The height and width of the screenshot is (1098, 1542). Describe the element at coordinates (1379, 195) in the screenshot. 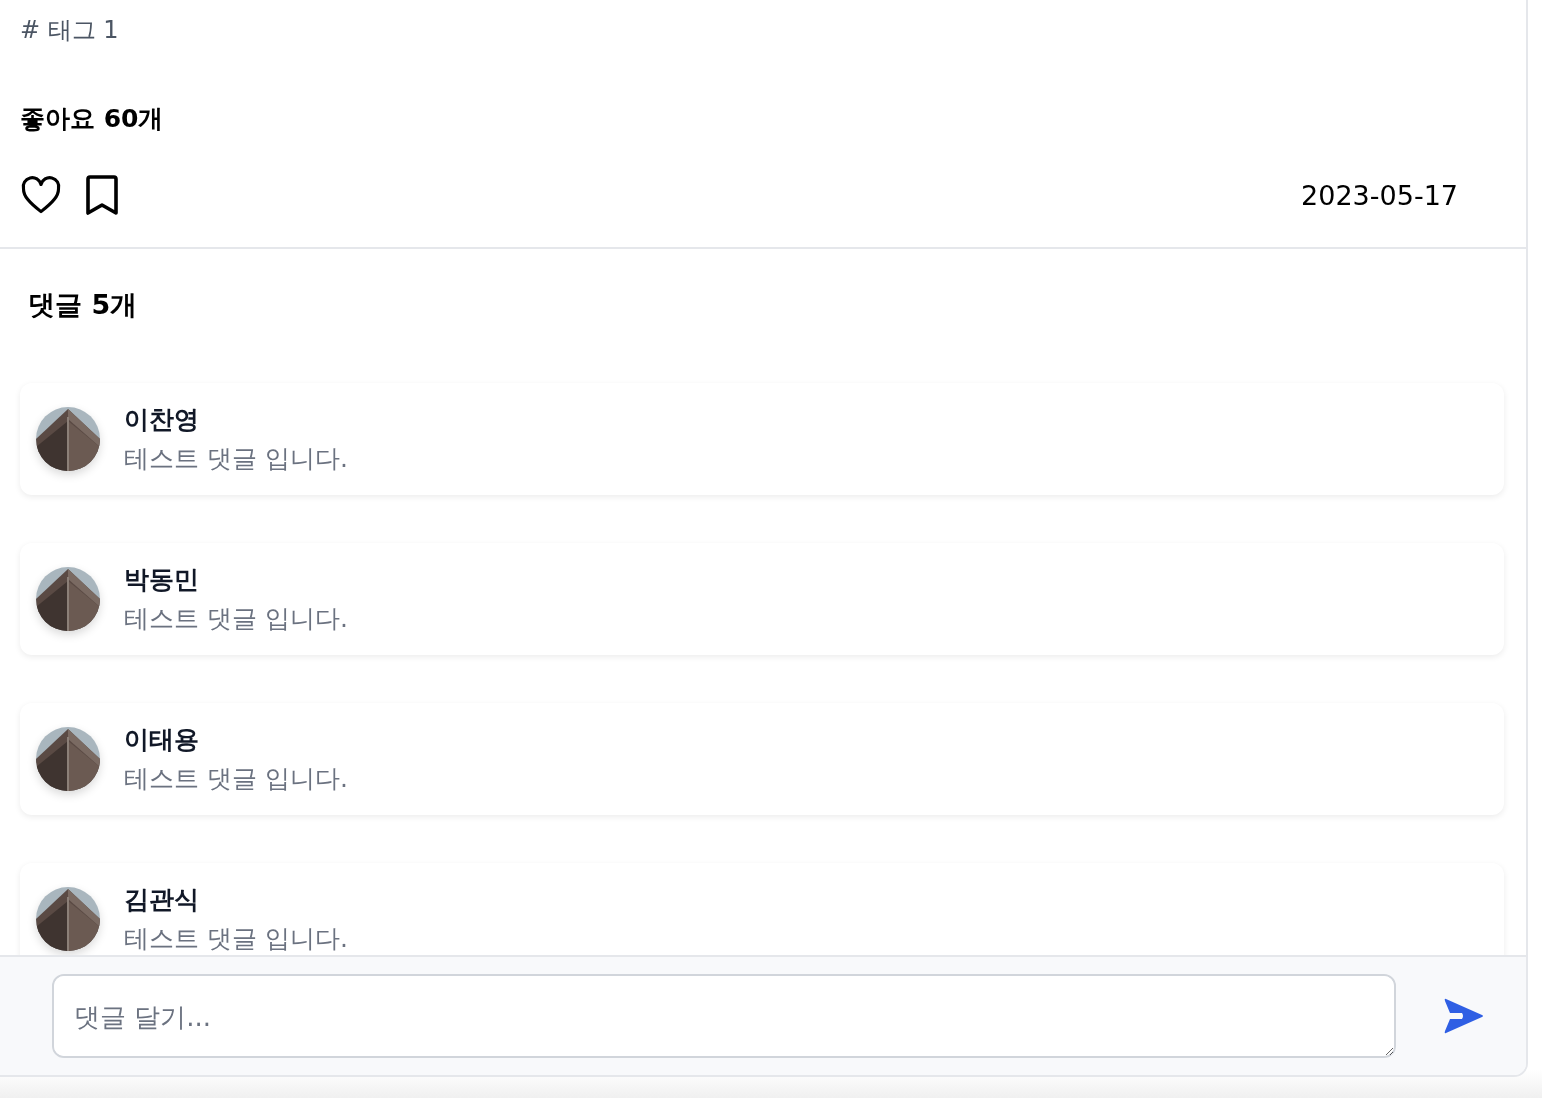

I see `post-date: 2023-05-17` at that location.